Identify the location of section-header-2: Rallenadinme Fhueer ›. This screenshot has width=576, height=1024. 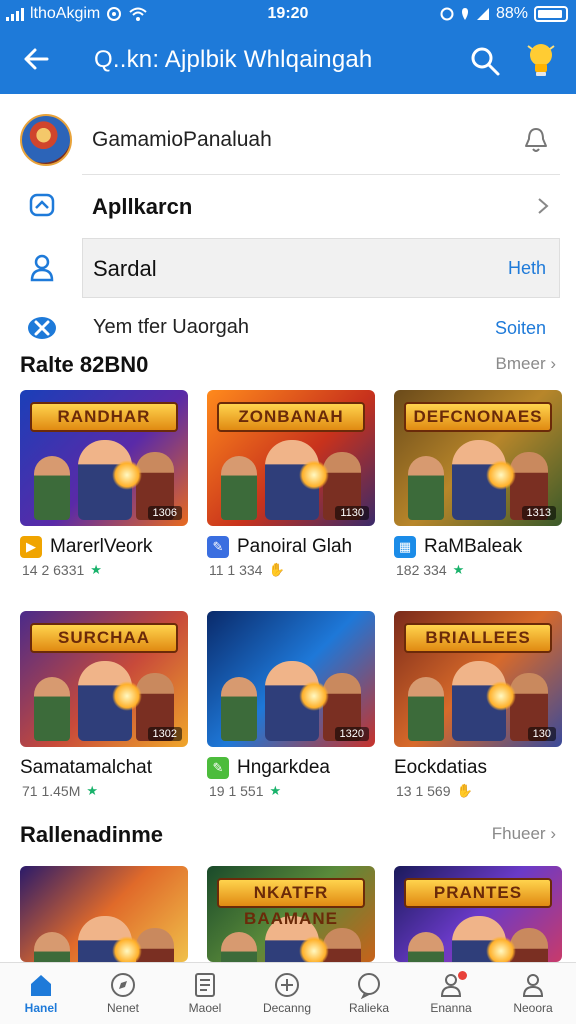
(288, 835).